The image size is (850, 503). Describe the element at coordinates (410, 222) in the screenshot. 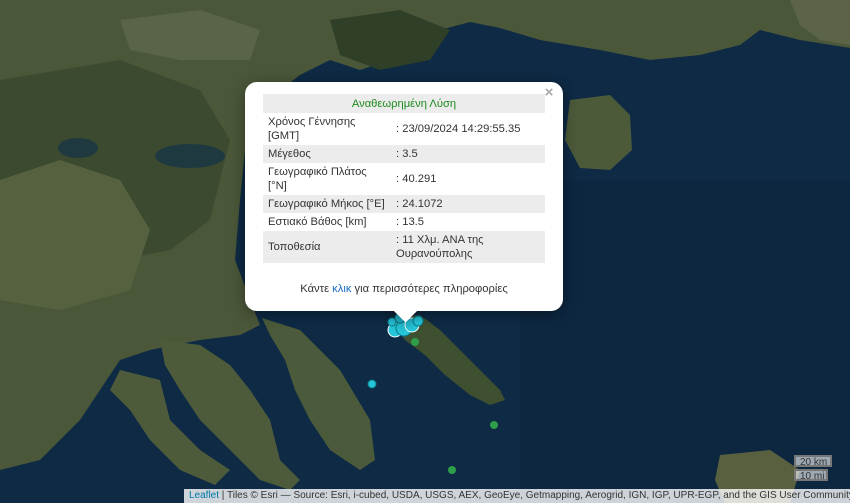

I see `row-value: : 13.5` at that location.